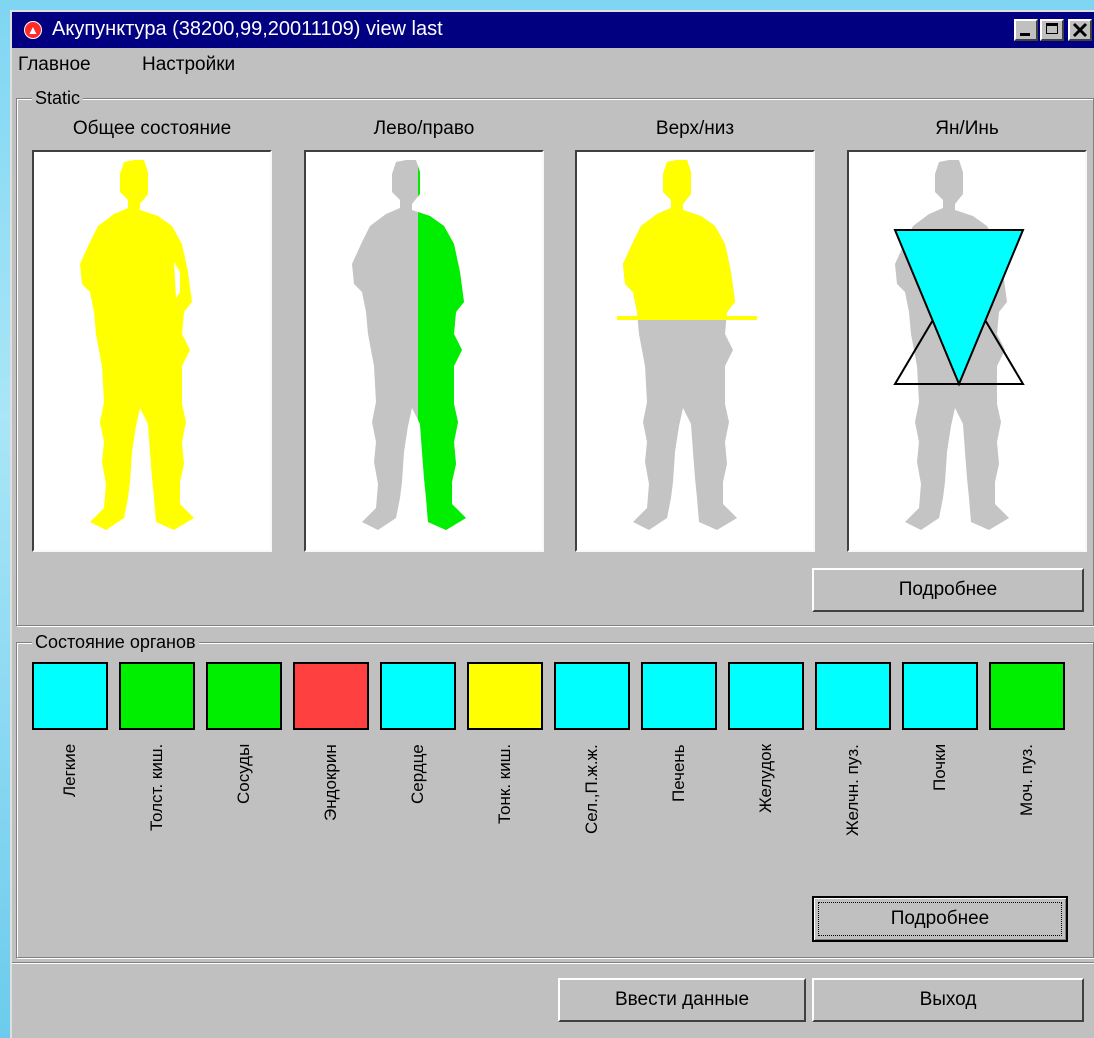  Describe the element at coordinates (678, 773) in the screenshot. I see `organ-label: Печень` at that location.